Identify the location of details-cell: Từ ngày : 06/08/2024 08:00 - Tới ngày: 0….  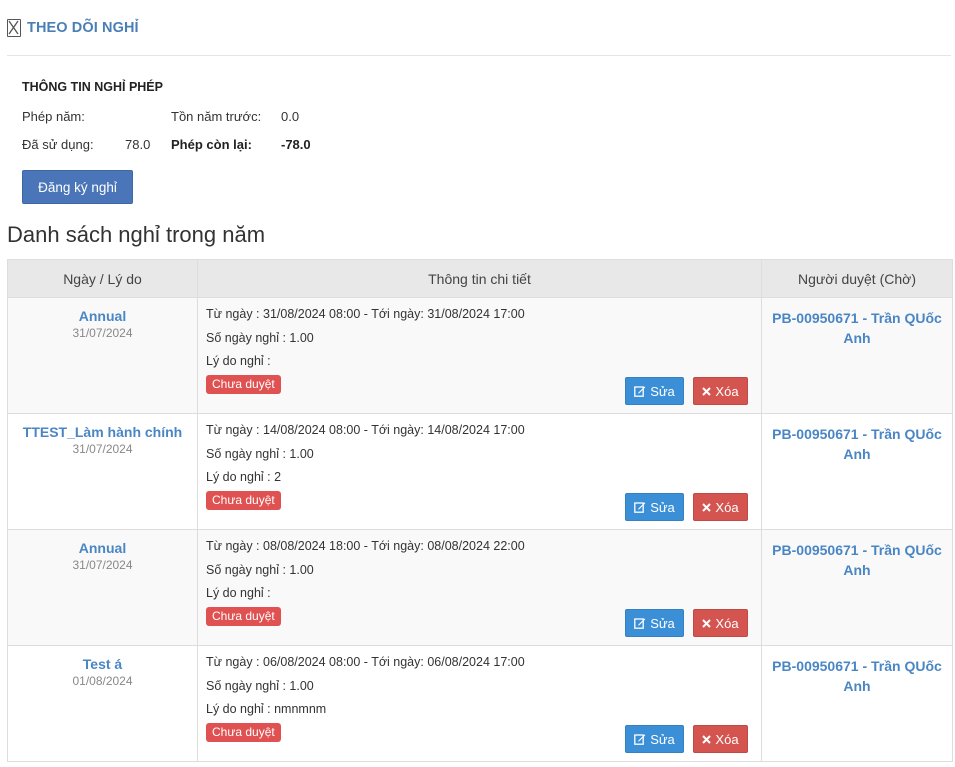
(479, 703).